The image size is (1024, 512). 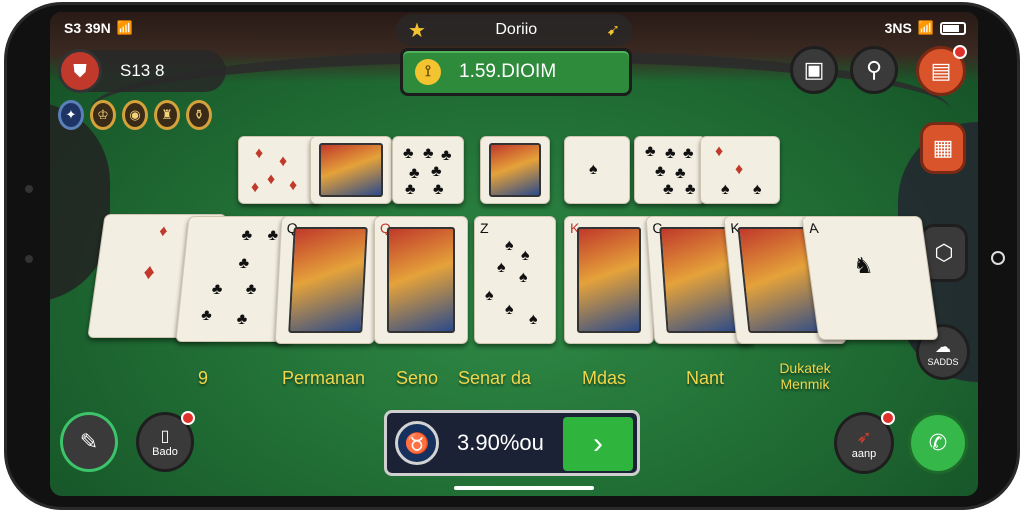 I want to click on status-bar-left: S3 39N 📶, so click(x=98, y=28).